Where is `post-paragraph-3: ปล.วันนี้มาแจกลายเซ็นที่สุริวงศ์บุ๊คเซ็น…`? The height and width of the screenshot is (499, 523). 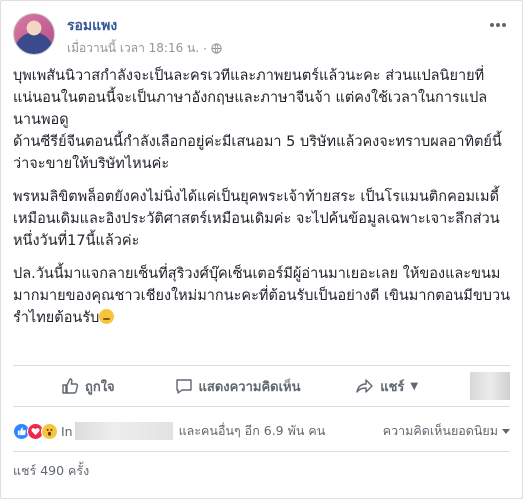
post-paragraph-3: ปล.วันนี้มาแจกลายเซ็นที่สุริวงศ์บุ๊คเซ็น… is located at coordinates (263, 296).